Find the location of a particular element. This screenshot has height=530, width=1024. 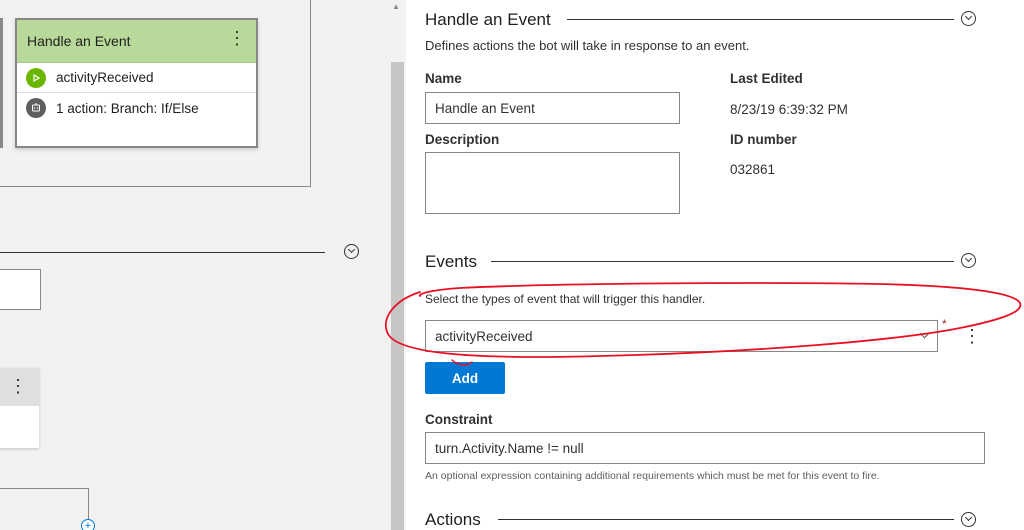

node-action-label: 1 action: Branch: If/Else is located at coordinates (127, 108).